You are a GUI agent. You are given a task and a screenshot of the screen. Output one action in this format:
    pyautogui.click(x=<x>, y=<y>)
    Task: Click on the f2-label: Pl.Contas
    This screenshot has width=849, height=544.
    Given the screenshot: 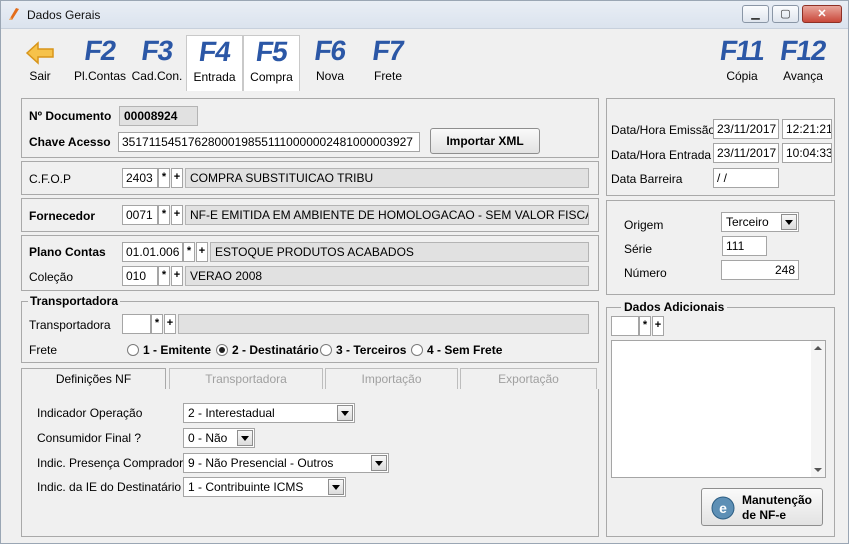 What is the action you would take?
    pyautogui.click(x=100, y=76)
    